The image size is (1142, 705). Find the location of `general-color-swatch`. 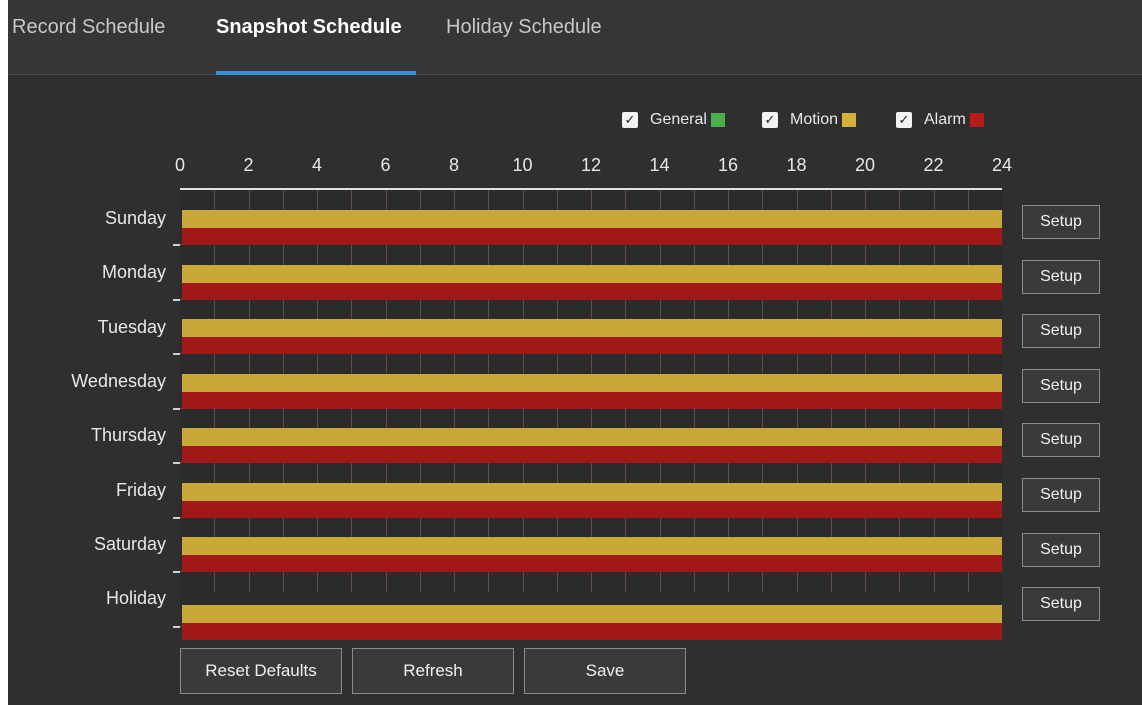

general-color-swatch is located at coordinates (717, 120).